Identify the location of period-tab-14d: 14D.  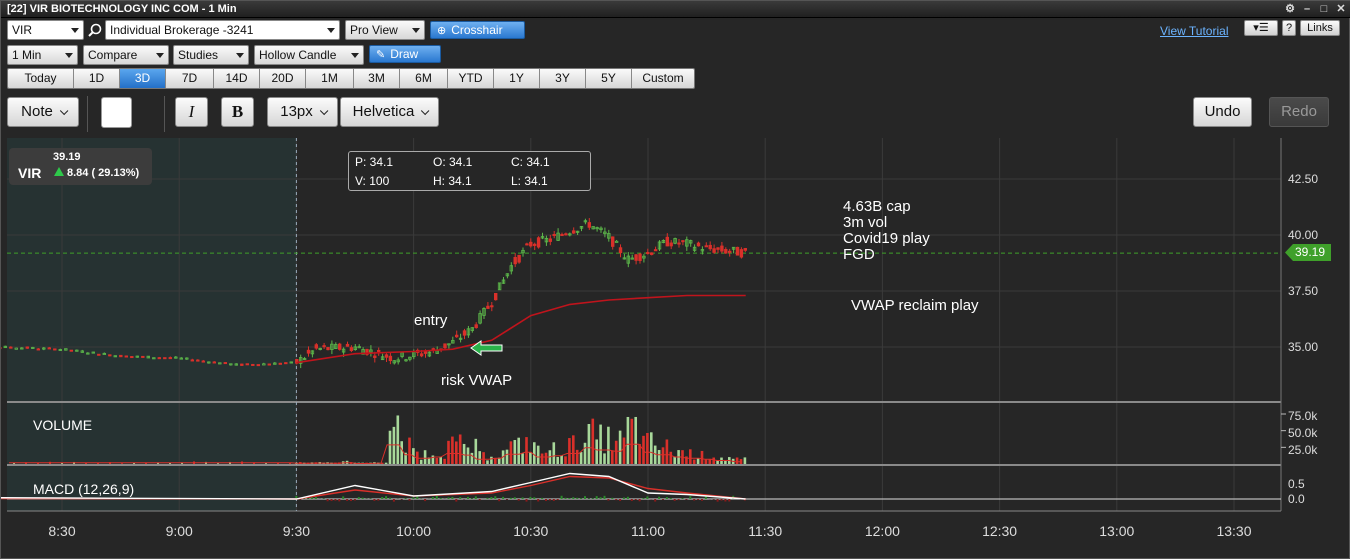
(237, 78).